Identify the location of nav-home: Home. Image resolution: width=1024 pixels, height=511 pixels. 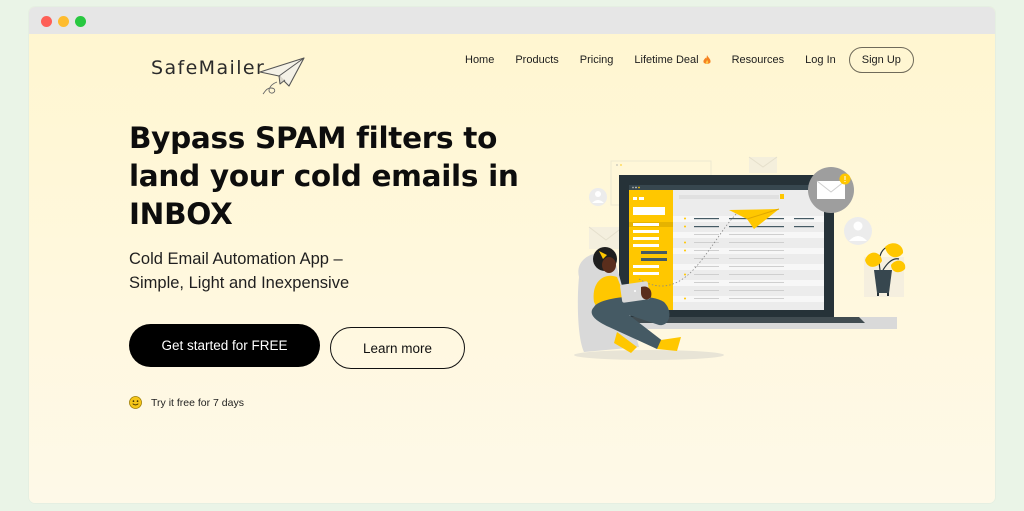
(479, 60).